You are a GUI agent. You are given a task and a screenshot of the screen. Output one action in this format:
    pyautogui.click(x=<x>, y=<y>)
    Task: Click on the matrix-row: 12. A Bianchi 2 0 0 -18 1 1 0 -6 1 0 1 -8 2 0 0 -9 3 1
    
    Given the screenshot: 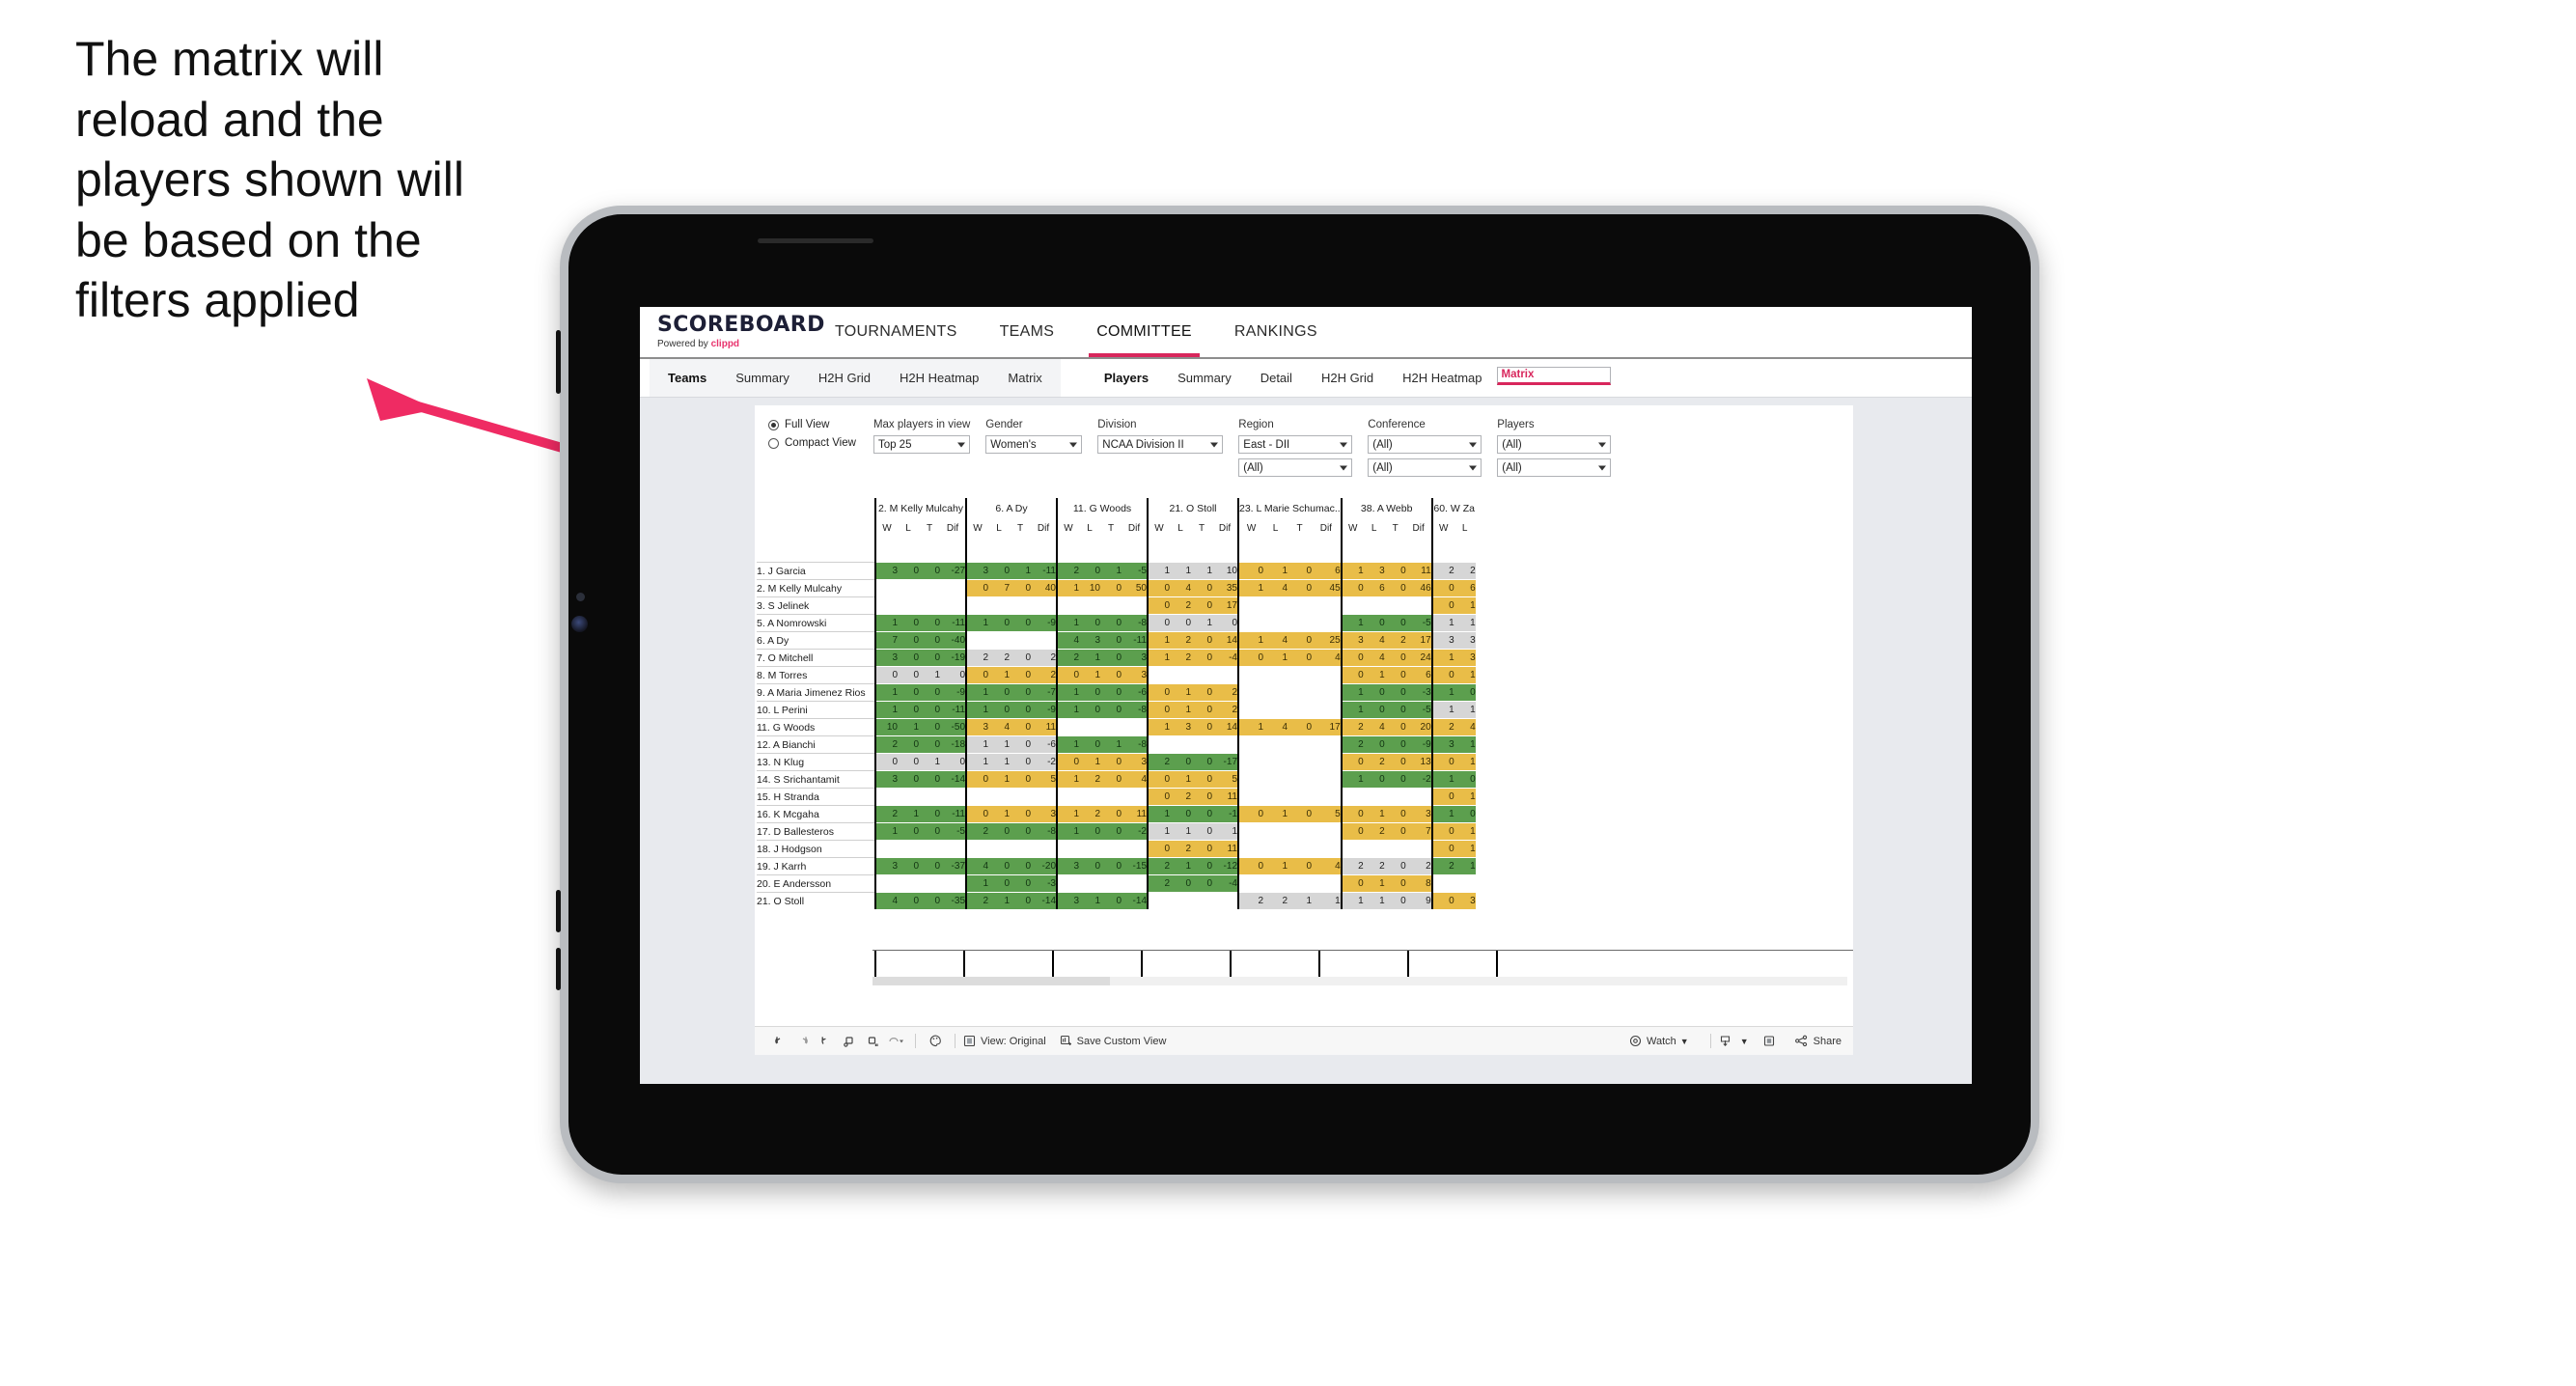 What is the action you would take?
    pyautogui.click(x=1116, y=744)
    